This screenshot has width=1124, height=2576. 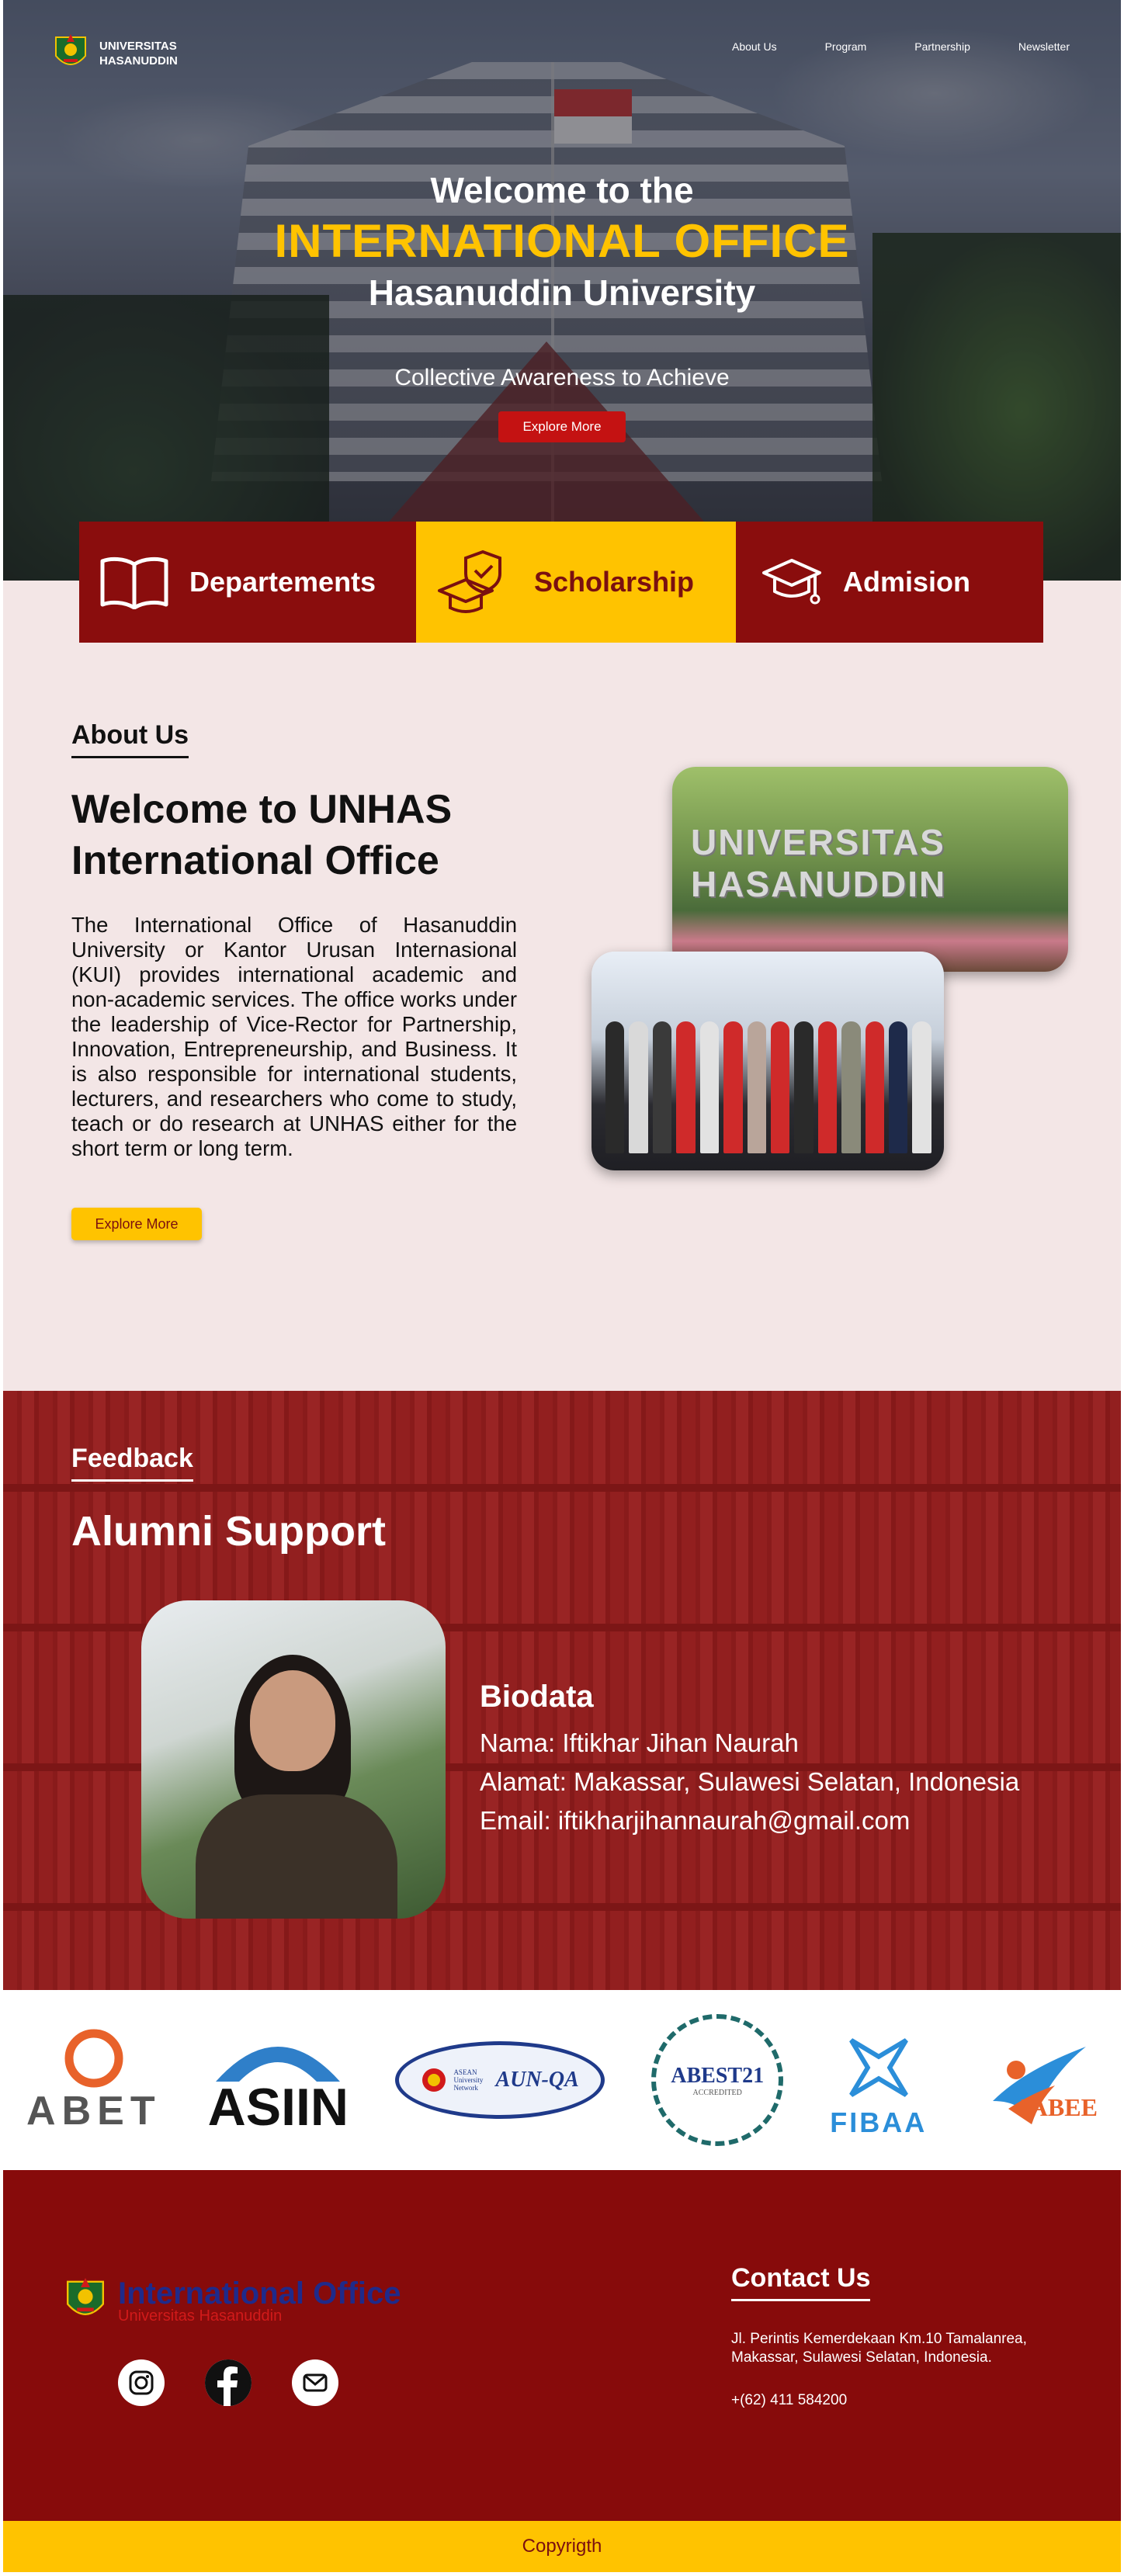 I want to click on abest21-logo: ABEST21 ACCREDITED, so click(x=717, y=2080).